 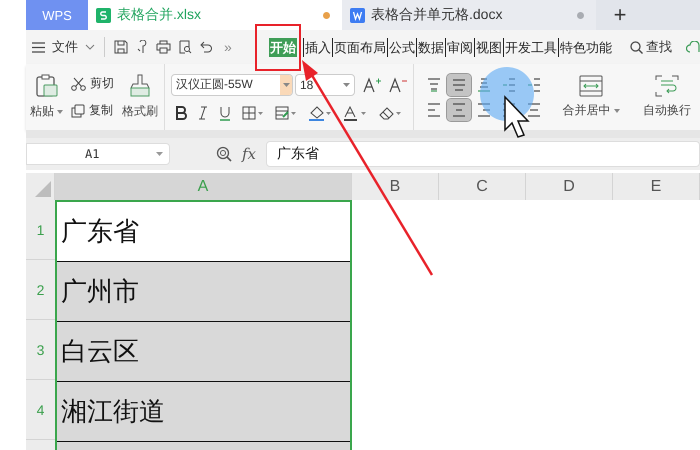 What do you see at coordinates (121, 47) in the screenshot?
I see `save-icon` at bounding box center [121, 47].